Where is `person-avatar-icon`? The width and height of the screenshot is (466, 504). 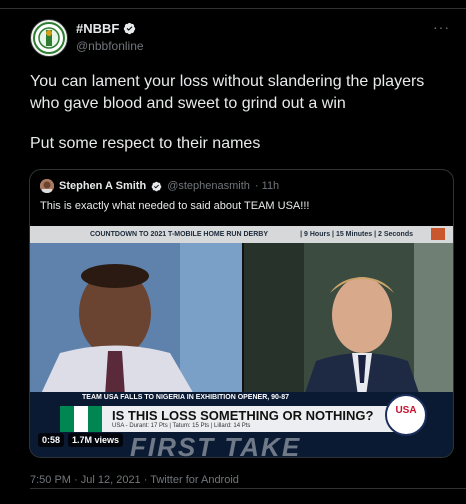
person-avatar-icon is located at coordinates (47, 186).